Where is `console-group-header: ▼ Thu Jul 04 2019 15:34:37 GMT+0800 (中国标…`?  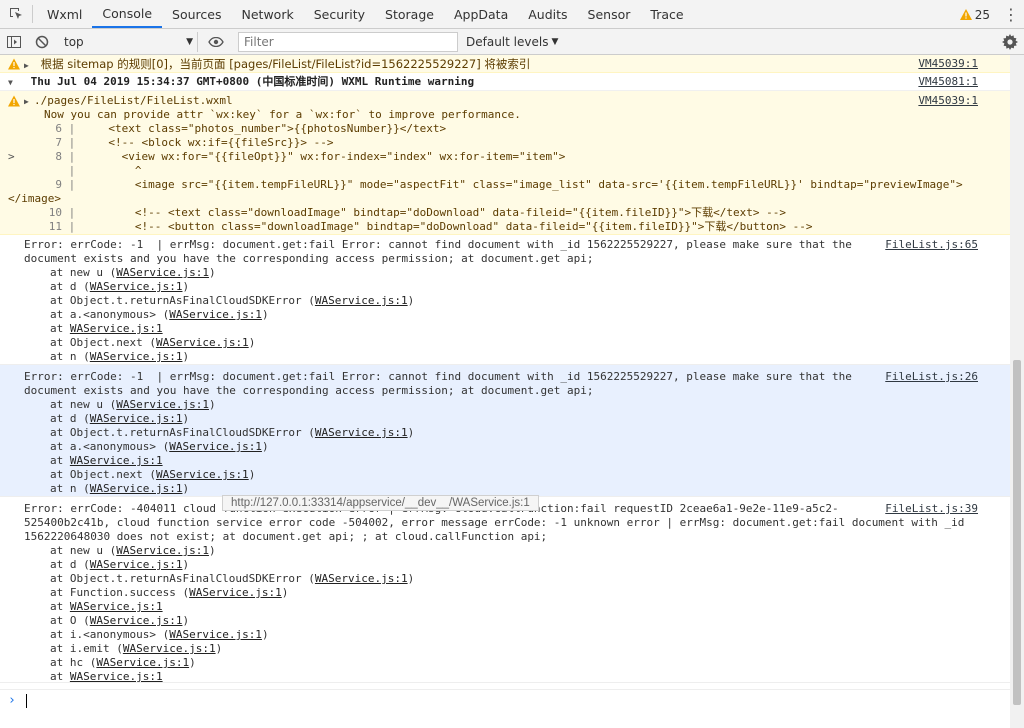
console-group-header: ▼ Thu Jul 04 2019 15:34:37 GMT+0800 (中国标… is located at coordinates (505, 82).